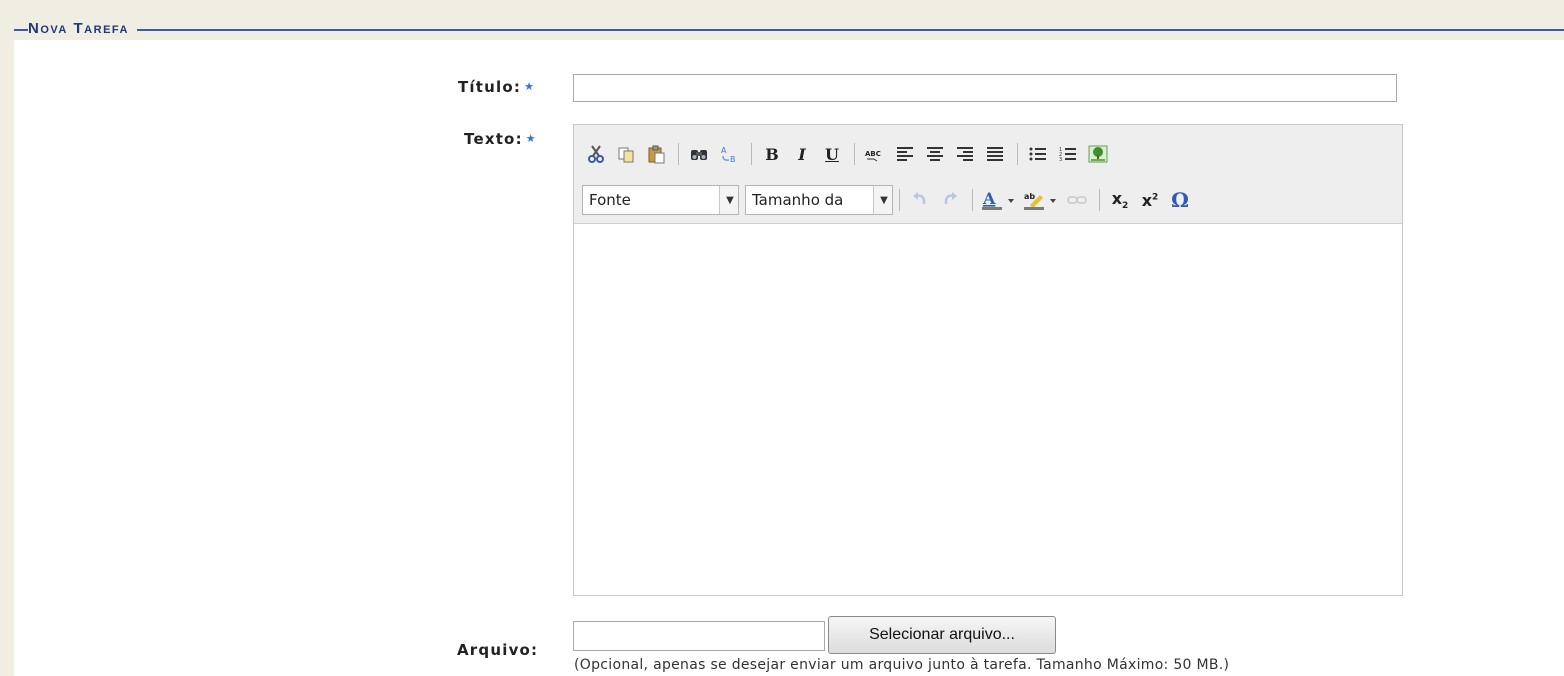 The height and width of the screenshot is (676, 1564). What do you see at coordinates (772, 154) in the screenshot?
I see `bold-icon: B` at bounding box center [772, 154].